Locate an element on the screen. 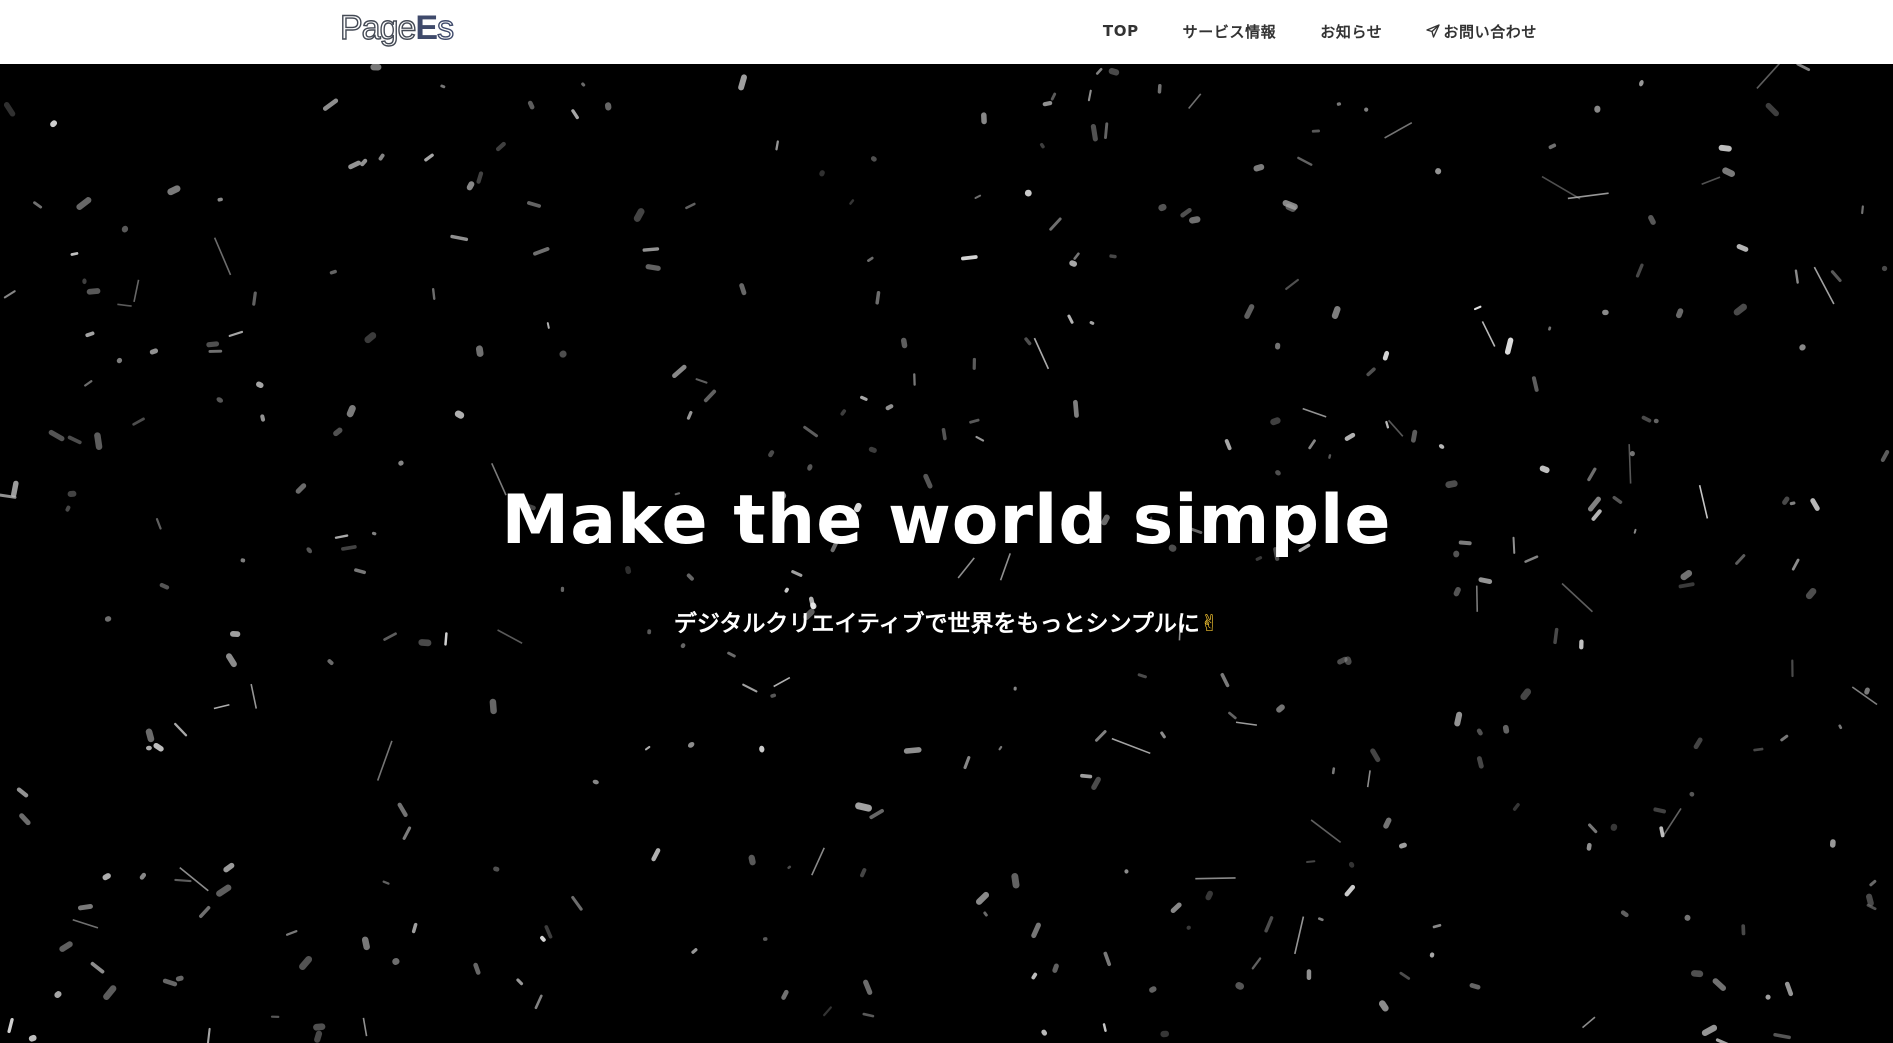 This screenshot has height=1043, width=1893. hero-subtitle: デジタルクリエイティブで世界をもっとシンプルに✌ is located at coordinates (946, 624).